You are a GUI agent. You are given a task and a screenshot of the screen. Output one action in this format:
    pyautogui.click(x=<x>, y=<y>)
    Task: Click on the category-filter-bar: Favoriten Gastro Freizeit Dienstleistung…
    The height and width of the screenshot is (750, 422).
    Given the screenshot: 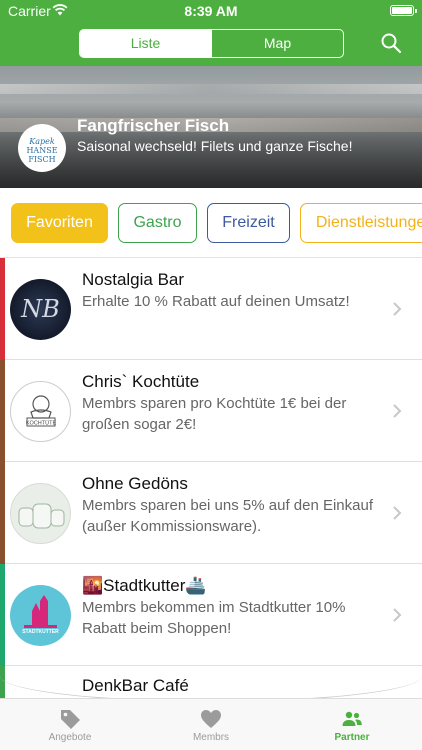 What is the action you would take?
    pyautogui.click(x=211, y=223)
    